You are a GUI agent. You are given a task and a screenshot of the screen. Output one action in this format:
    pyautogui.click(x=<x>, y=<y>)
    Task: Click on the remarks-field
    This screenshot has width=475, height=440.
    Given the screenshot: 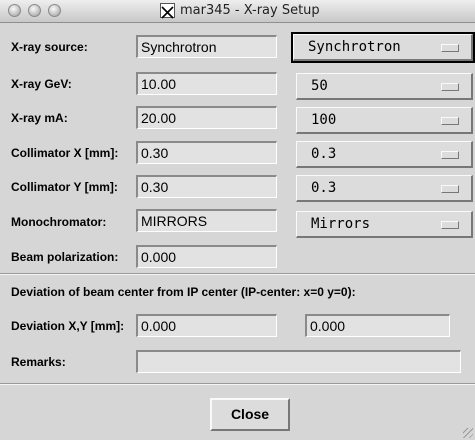 What is the action you would take?
    pyautogui.click(x=298, y=361)
    